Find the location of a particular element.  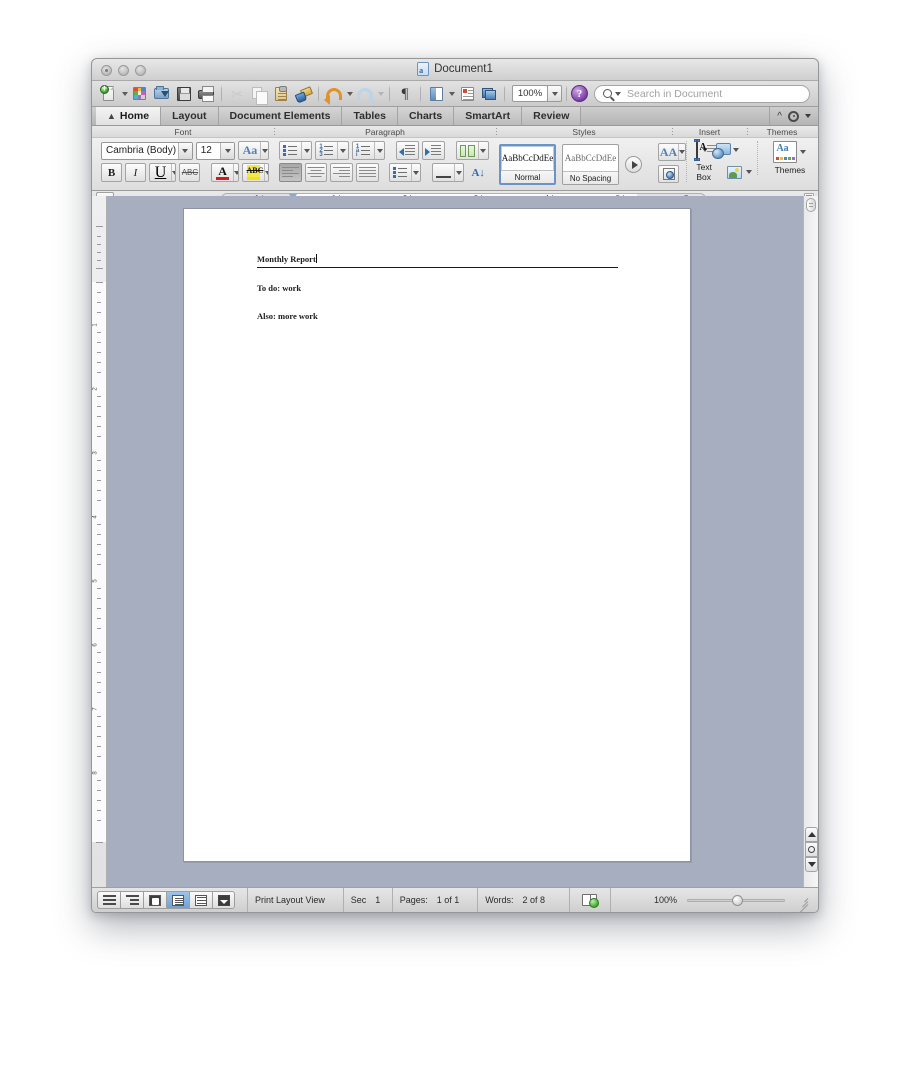

zoom-slider is located at coordinates (736, 900).